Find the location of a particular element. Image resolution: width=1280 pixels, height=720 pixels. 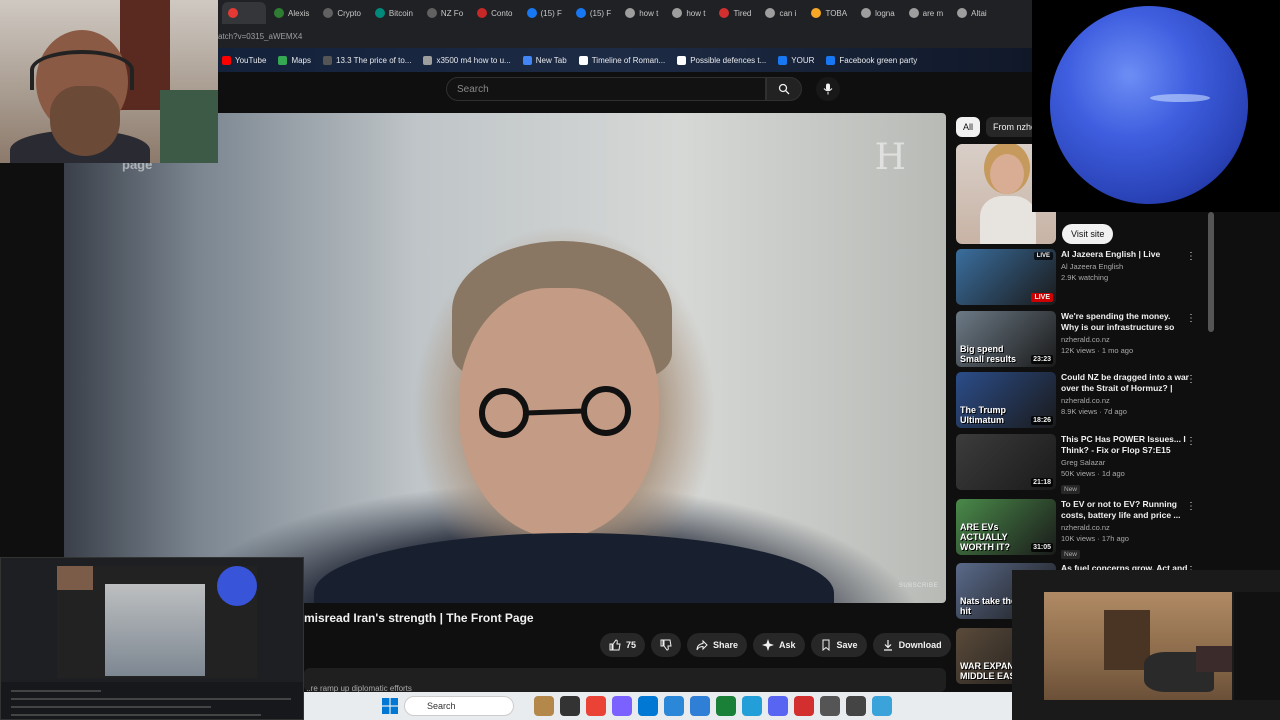

search-button is located at coordinates (784, 89).